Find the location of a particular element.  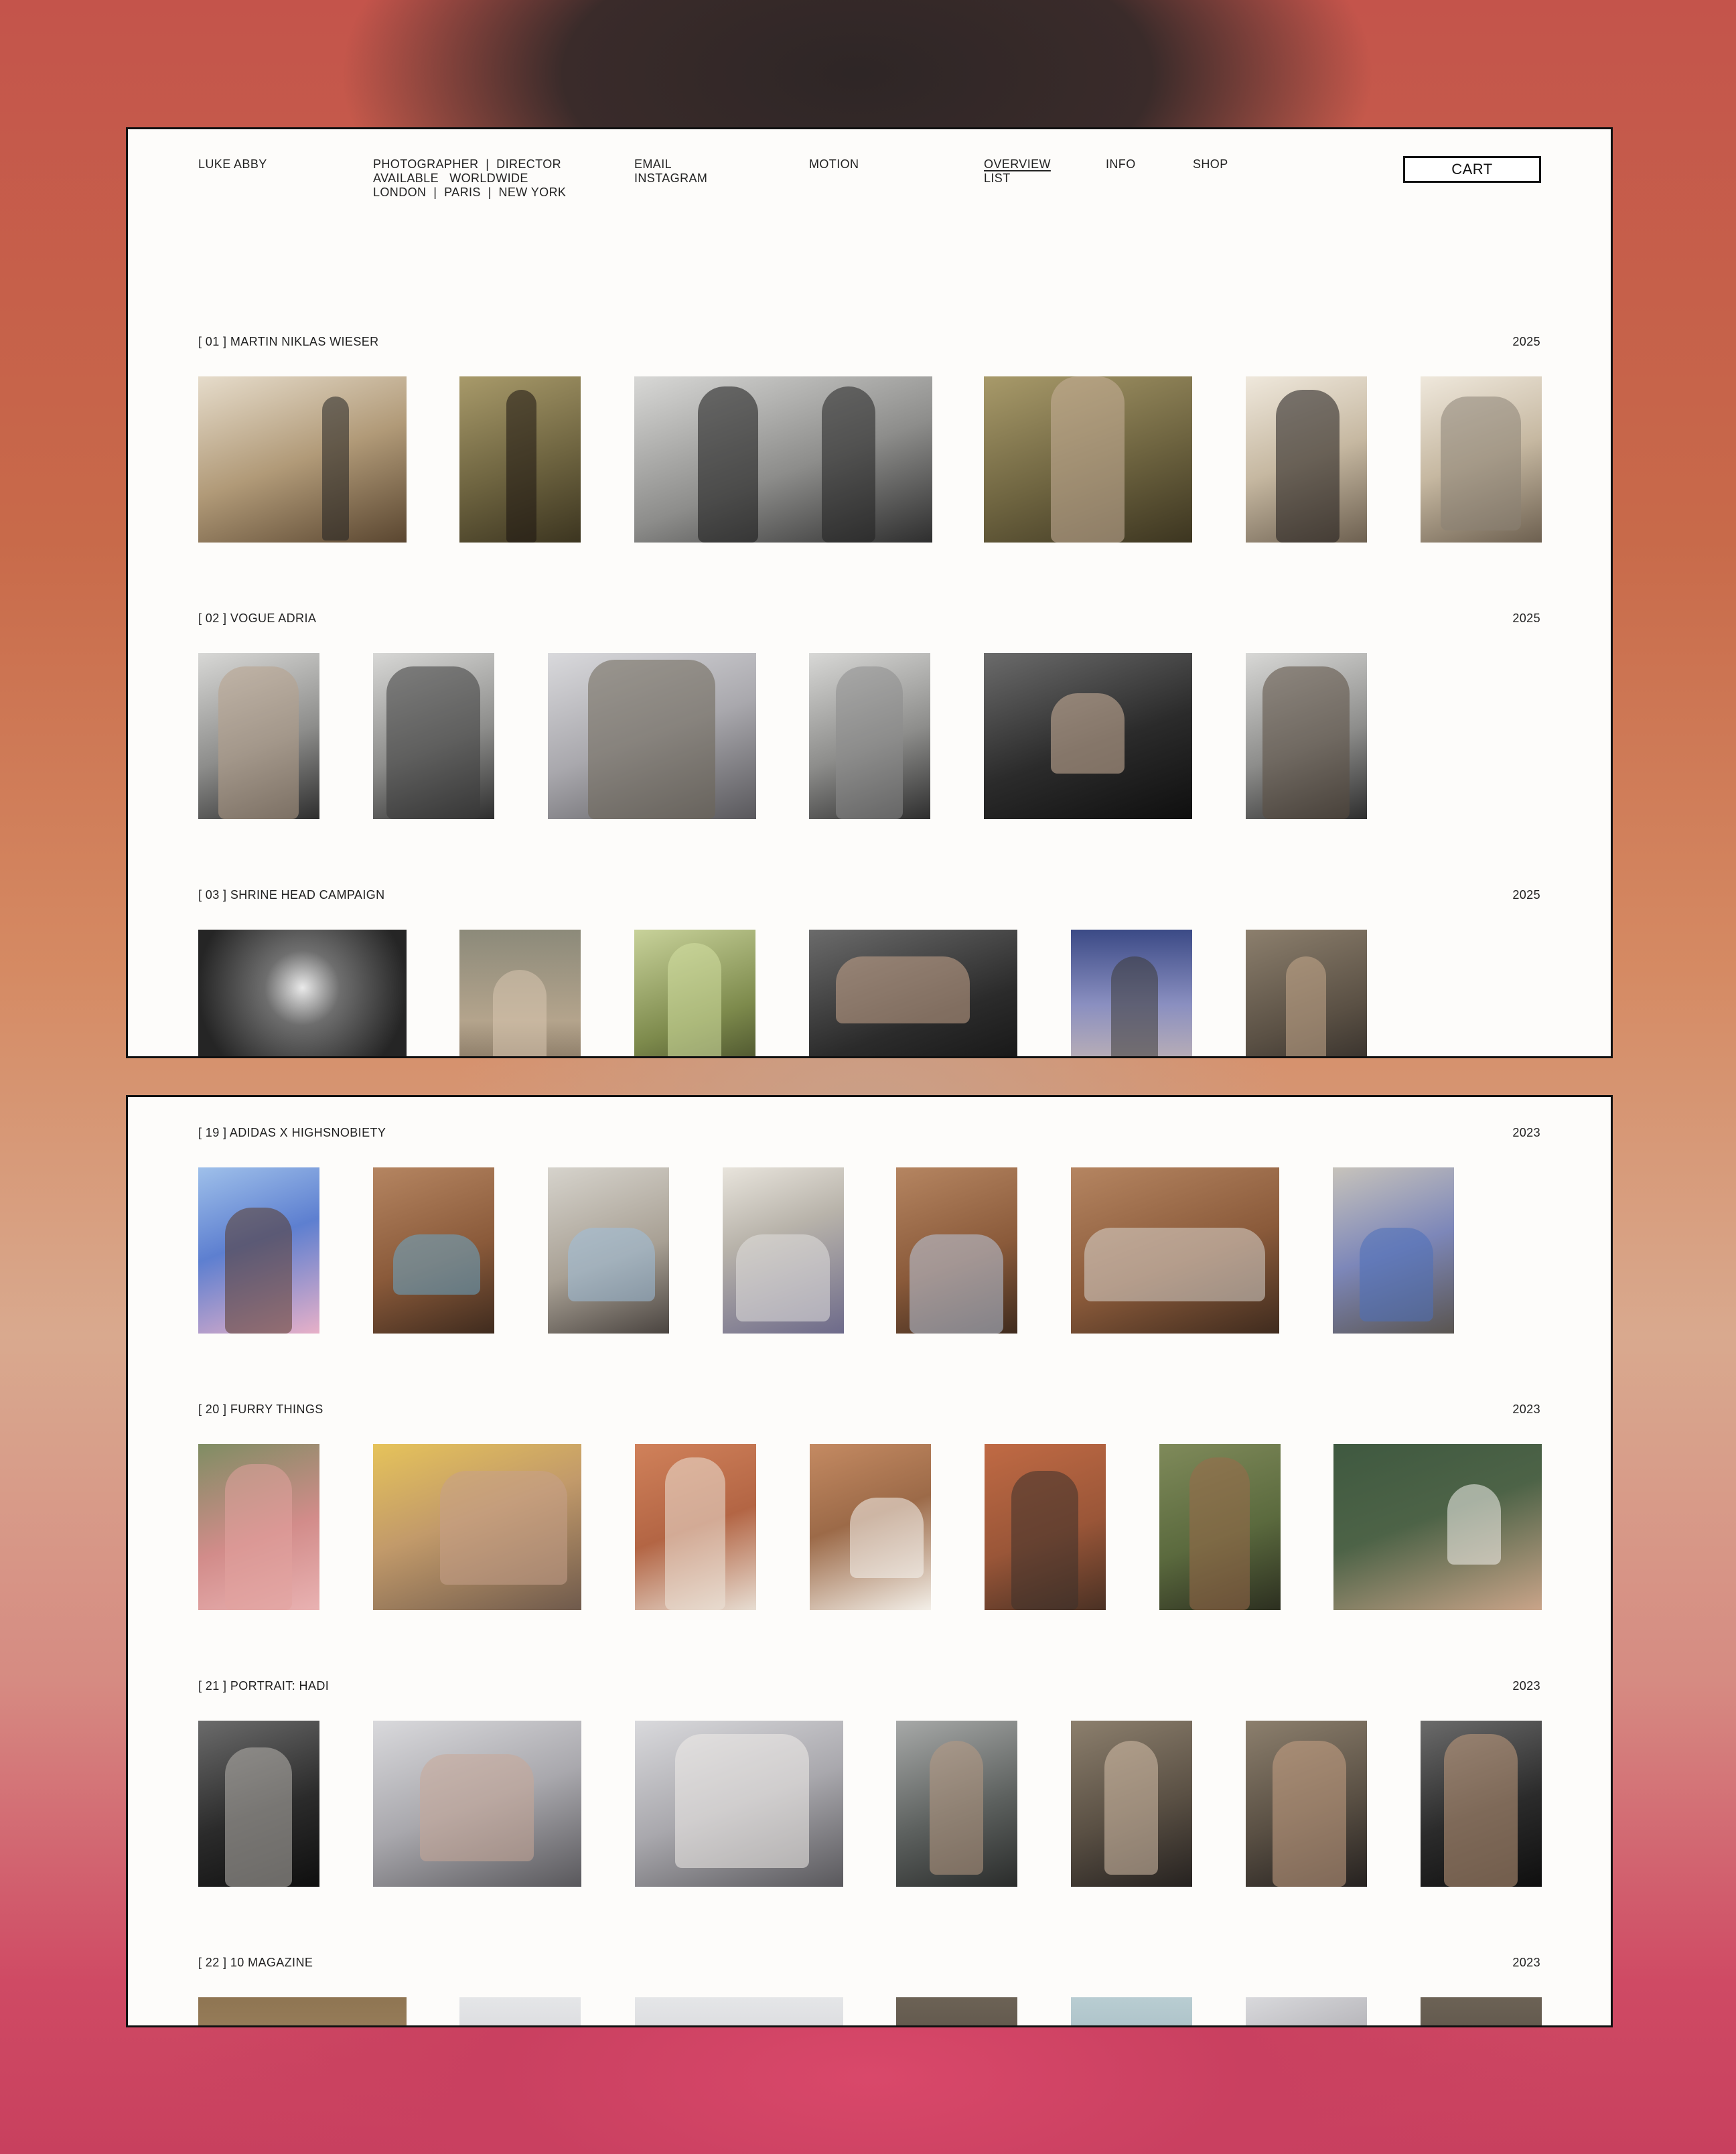

tagline-line: AVAILABLE WORLDWIDE is located at coordinates (450, 178).